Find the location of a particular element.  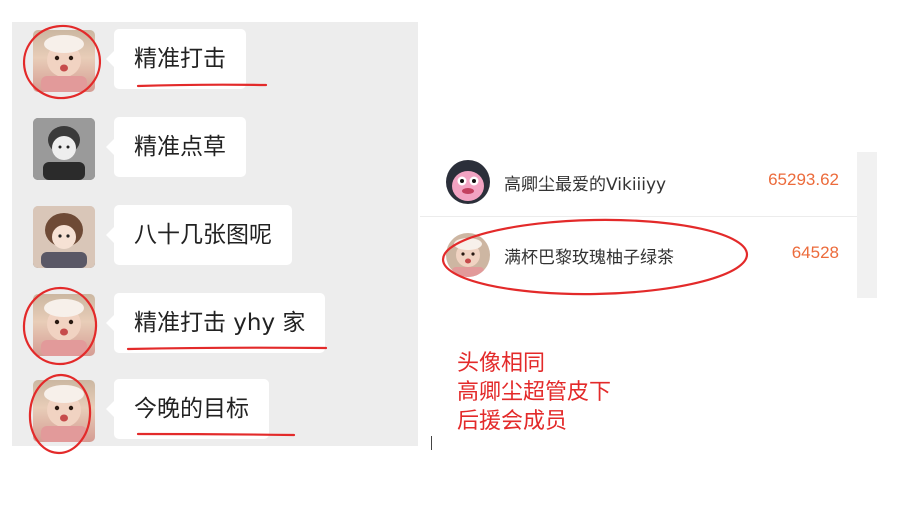

scrollbar is located at coordinates (867, 225).